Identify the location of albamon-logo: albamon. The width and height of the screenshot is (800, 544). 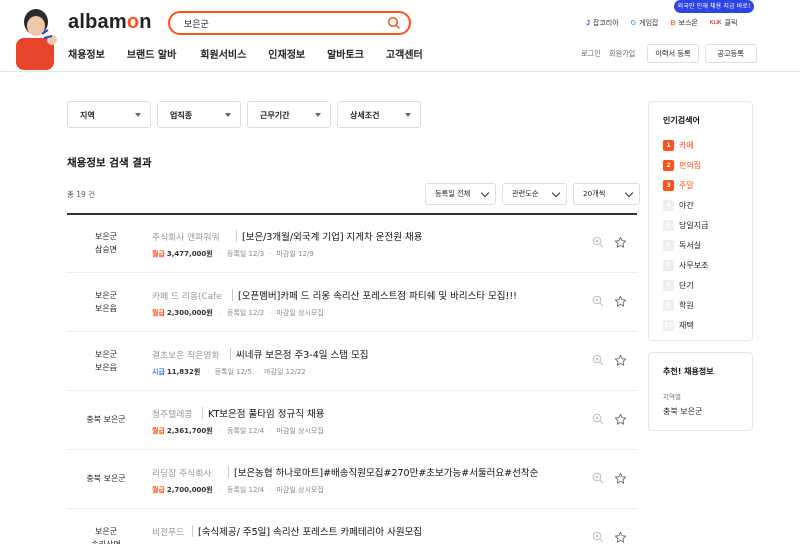
(110, 22).